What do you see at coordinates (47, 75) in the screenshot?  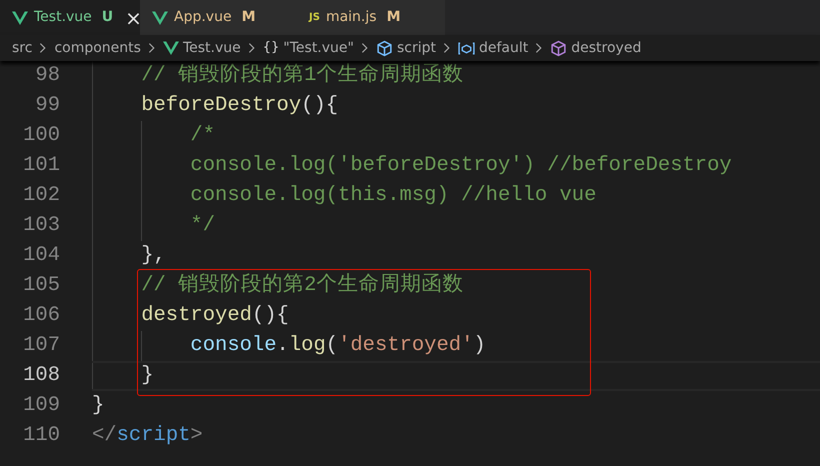 I see `line-number: 98` at bounding box center [47, 75].